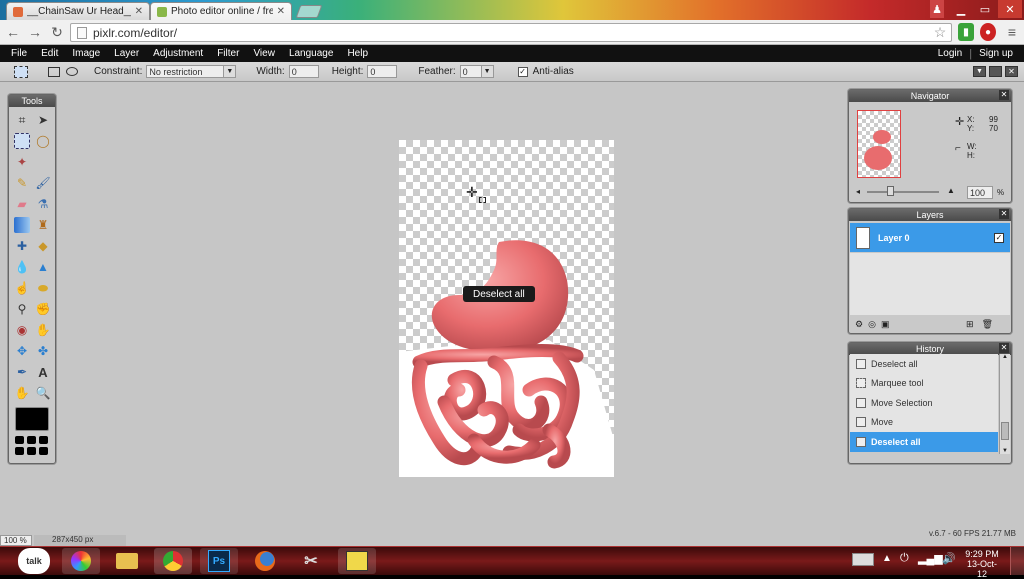 The height and width of the screenshot is (579, 1024). What do you see at coordinates (879, 144) in the screenshot?
I see `navigator-thumbnail` at bounding box center [879, 144].